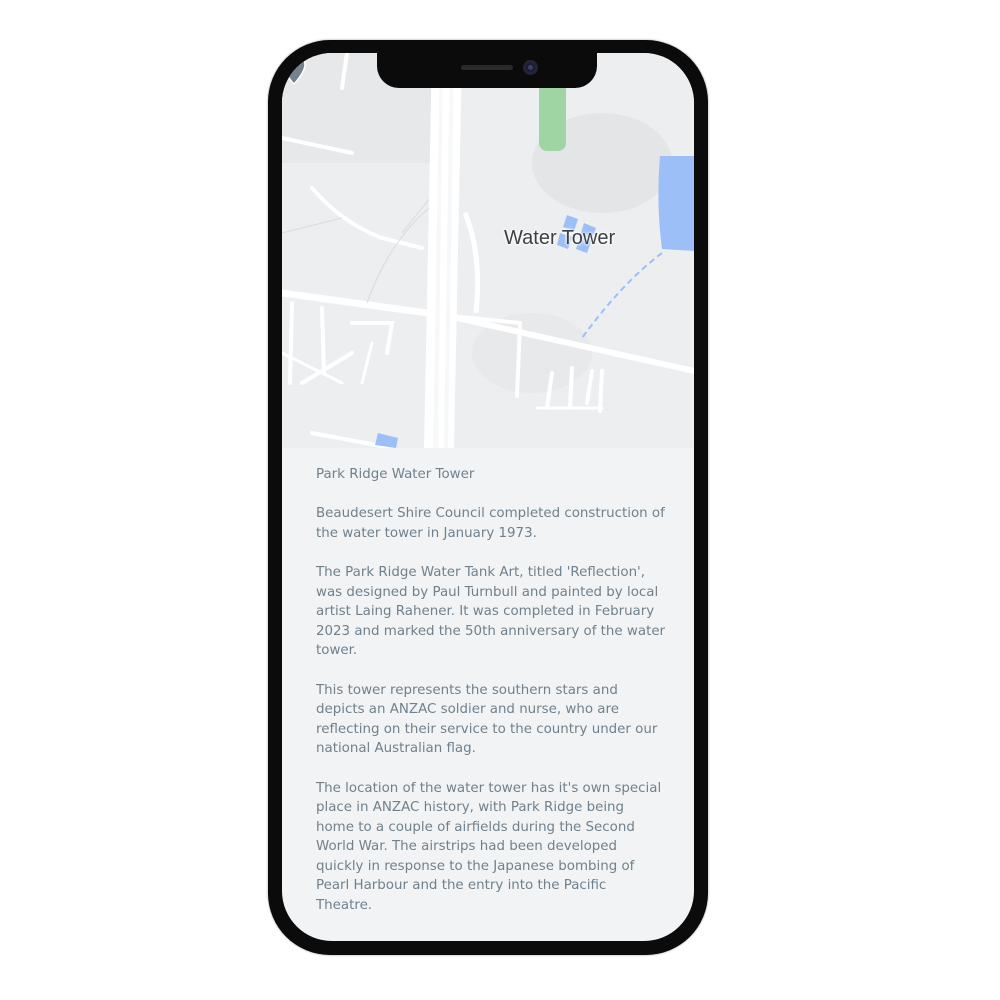  Describe the element at coordinates (530, 67) in the screenshot. I see `front-camera-icon` at that location.